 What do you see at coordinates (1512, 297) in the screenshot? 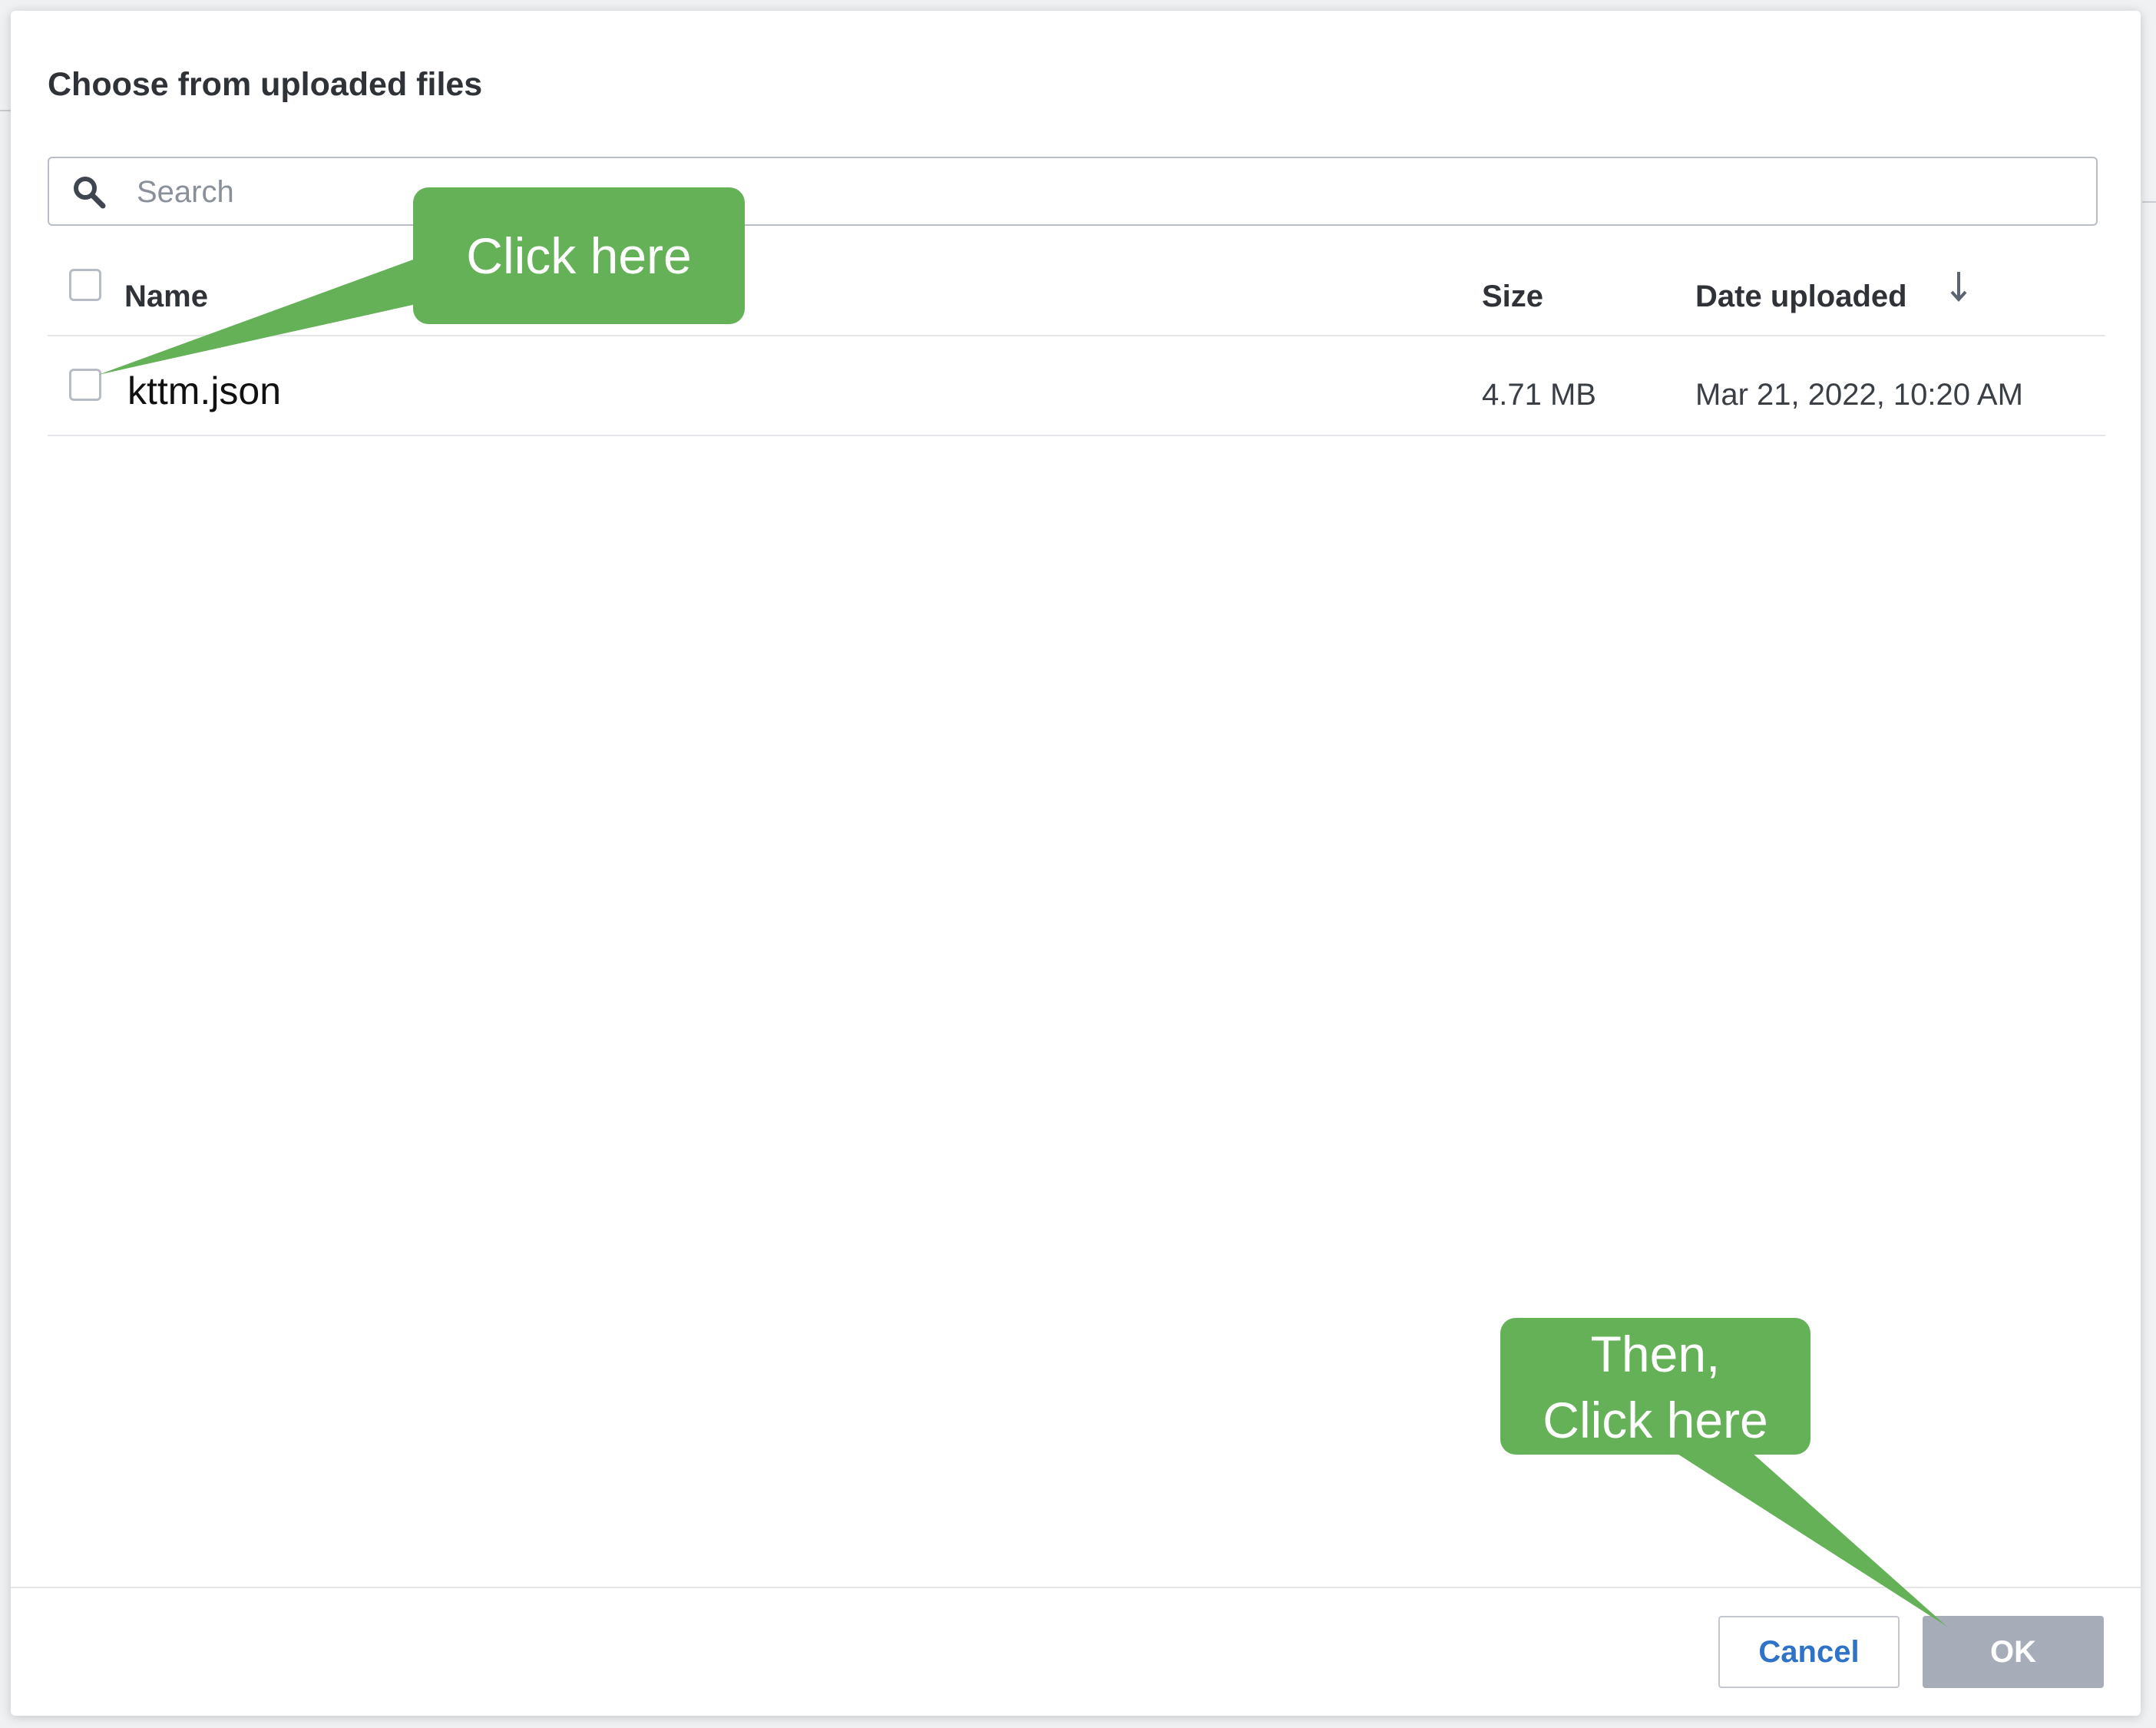
I see `column-header-size: Size` at bounding box center [1512, 297].